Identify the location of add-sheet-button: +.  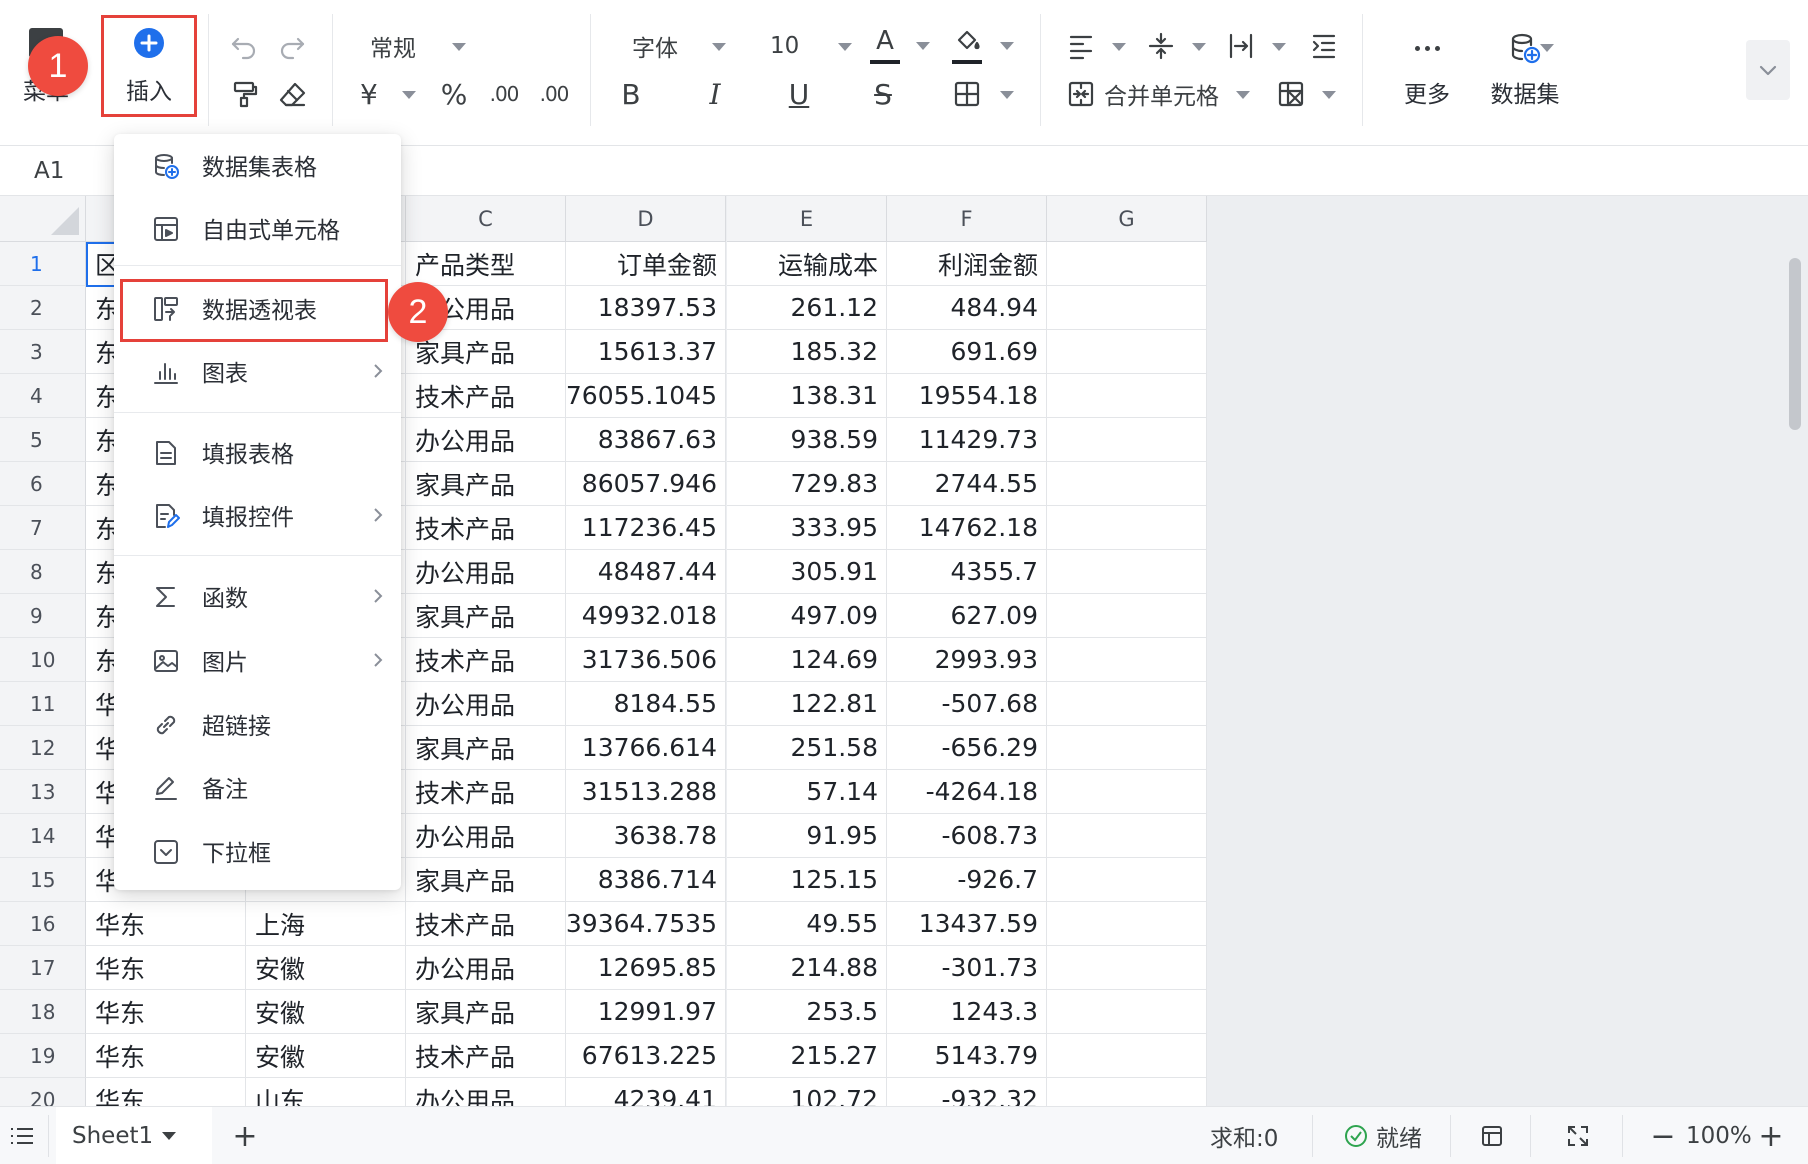
(245, 1135).